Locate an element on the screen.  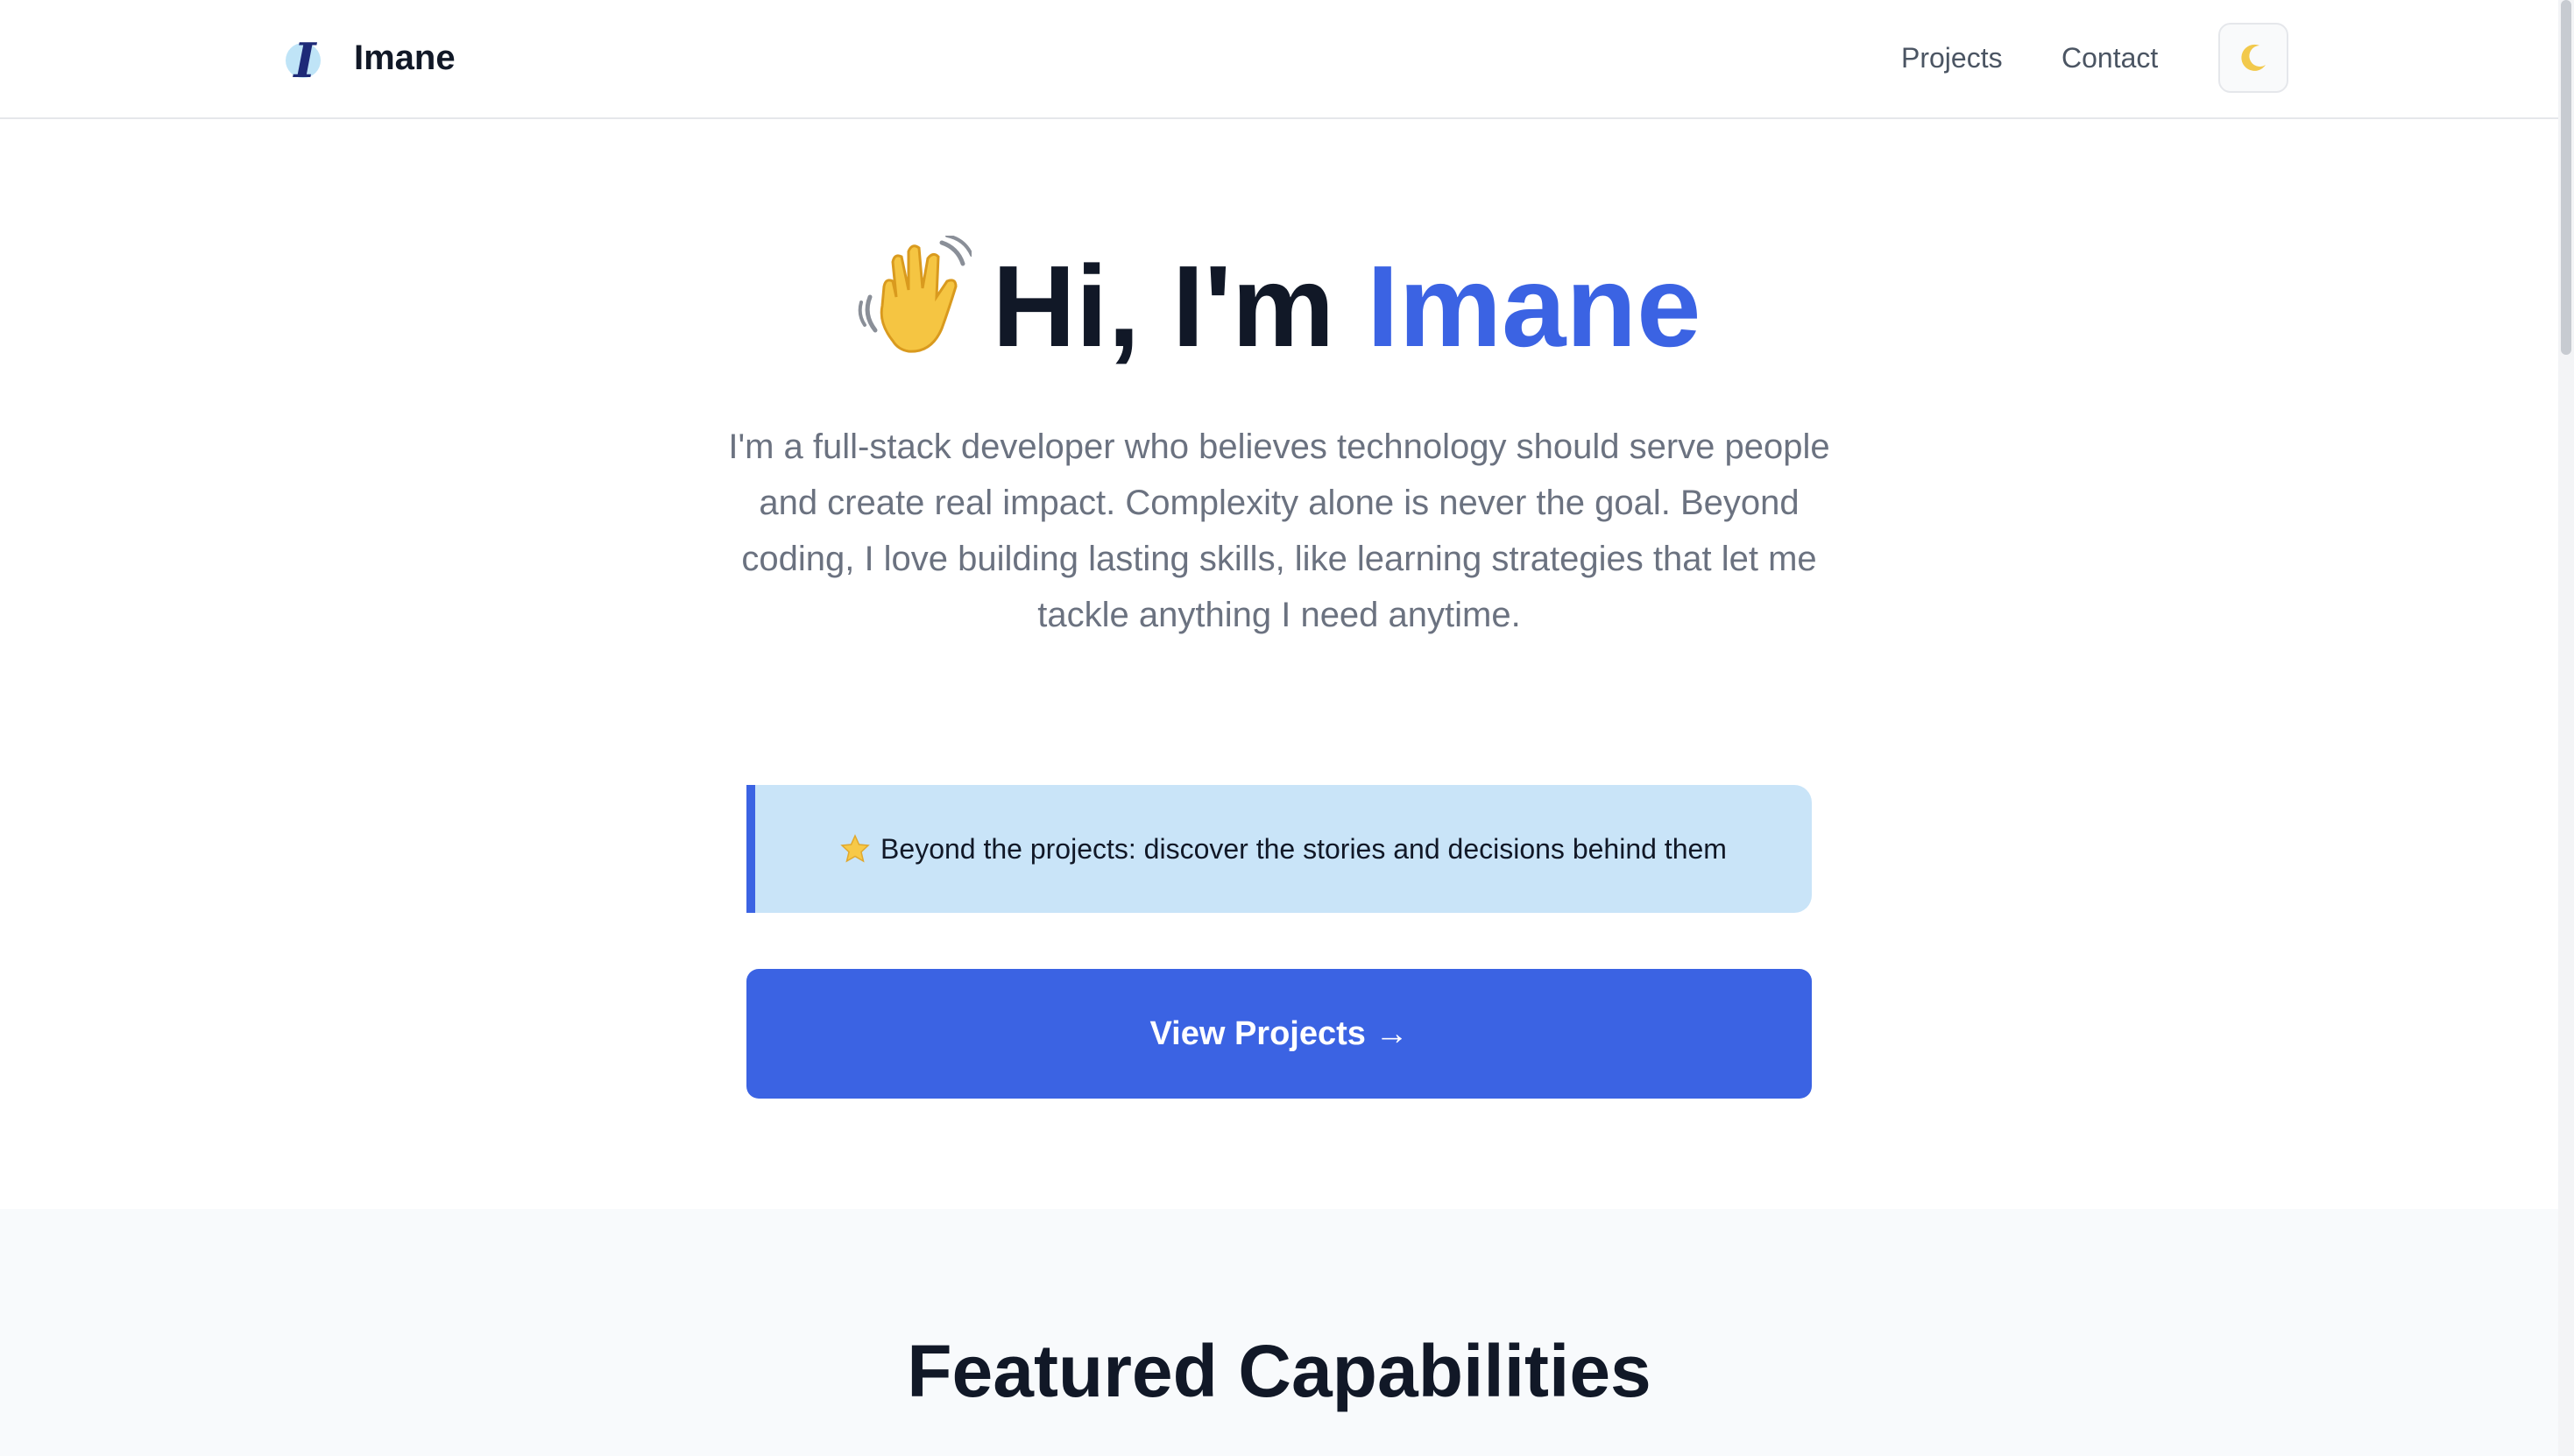
scrollbar-thumb is located at coordinates (2566, 177).